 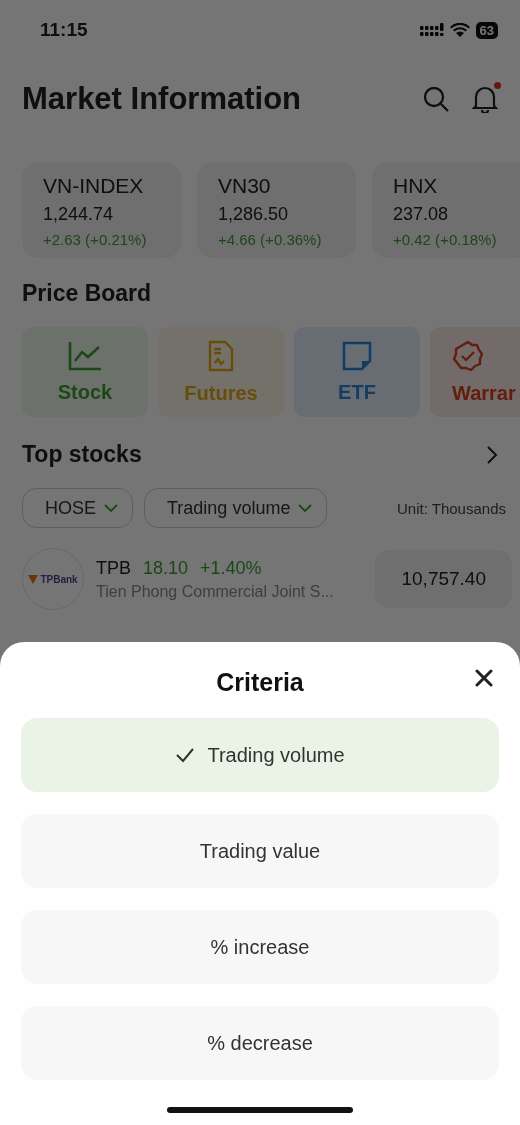 What do you see at coordinates (231, 568) in the screenshot?
I see `stock-change: +1.40%` at bounding box center [231, 568].